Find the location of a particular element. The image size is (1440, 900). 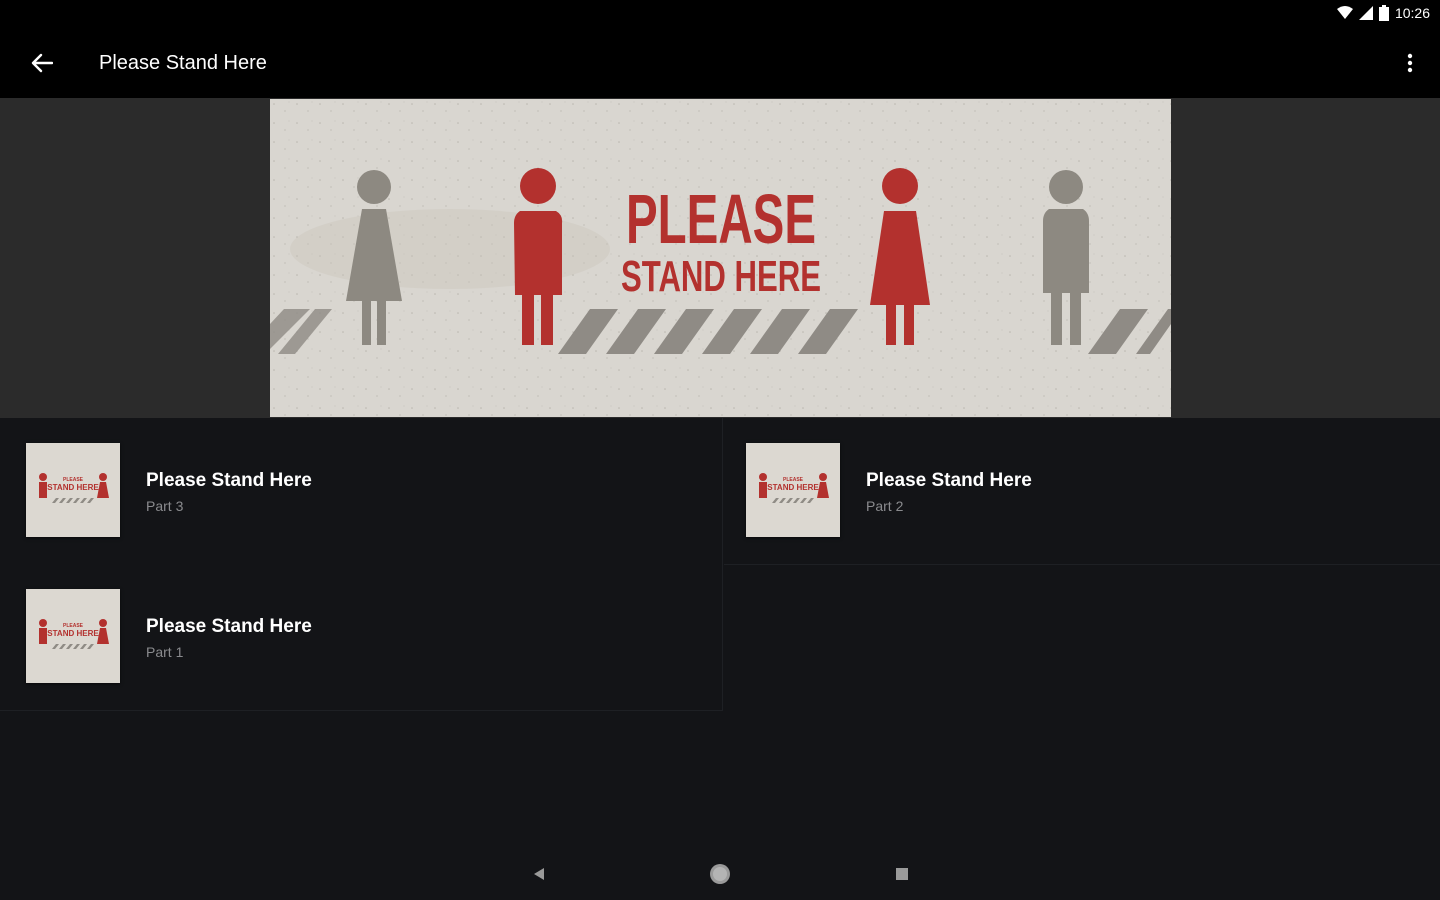

episode-subtitle: Part 1 is located at coordinates (165, 652).